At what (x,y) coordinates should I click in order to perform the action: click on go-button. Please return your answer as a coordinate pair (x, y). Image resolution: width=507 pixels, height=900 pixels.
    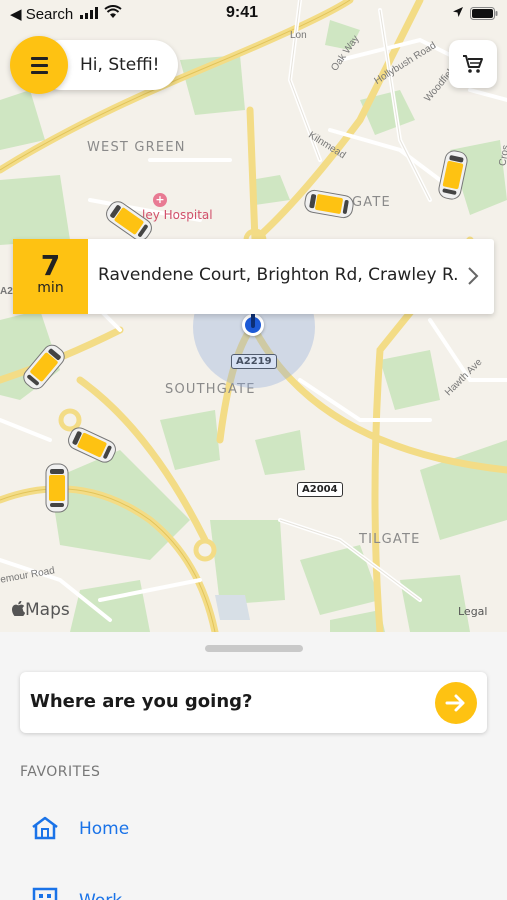
    Looking at the image, I should click on (456, 703).